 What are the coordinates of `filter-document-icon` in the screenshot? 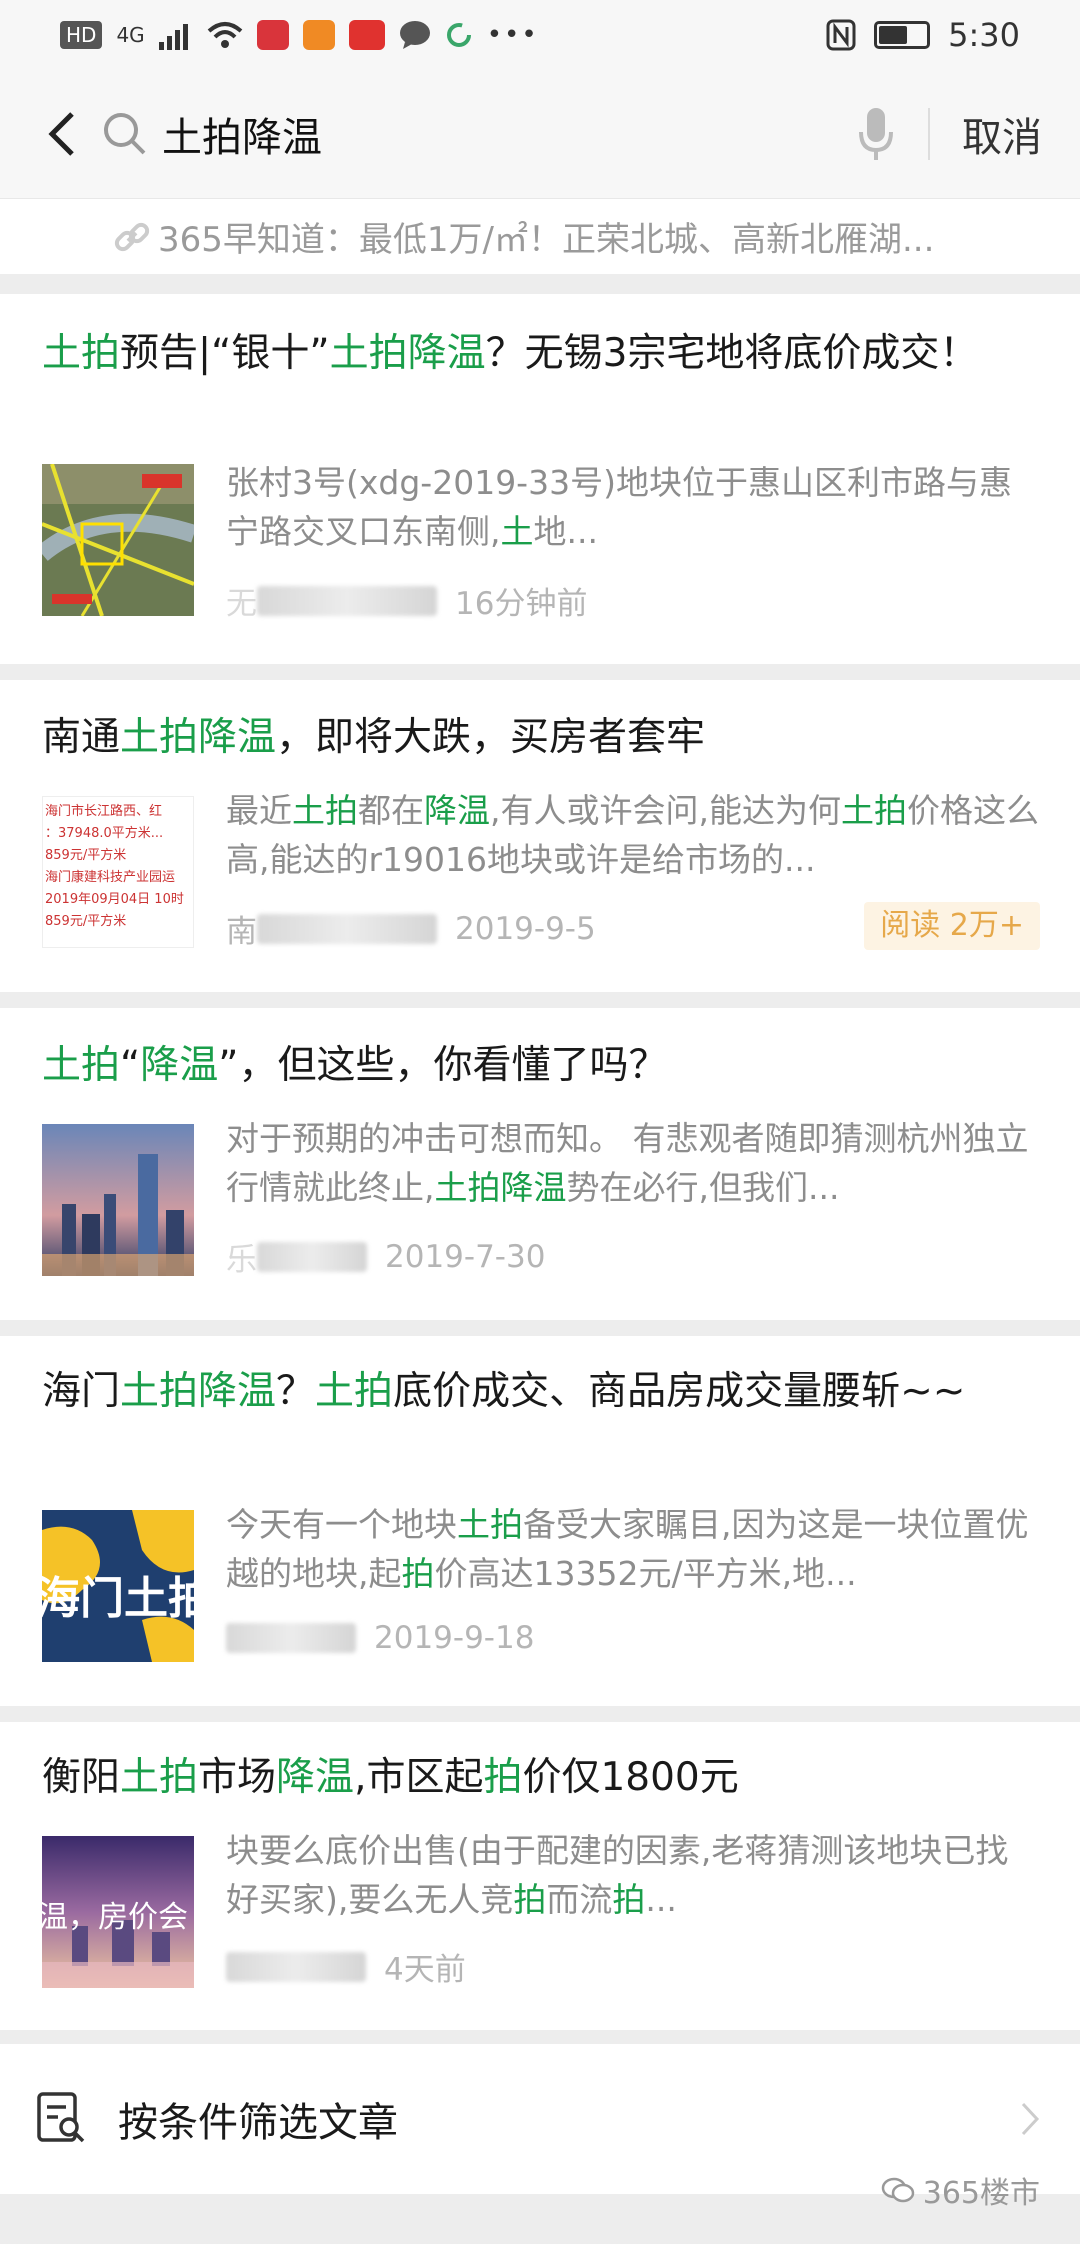 It's located at (61, 2117).